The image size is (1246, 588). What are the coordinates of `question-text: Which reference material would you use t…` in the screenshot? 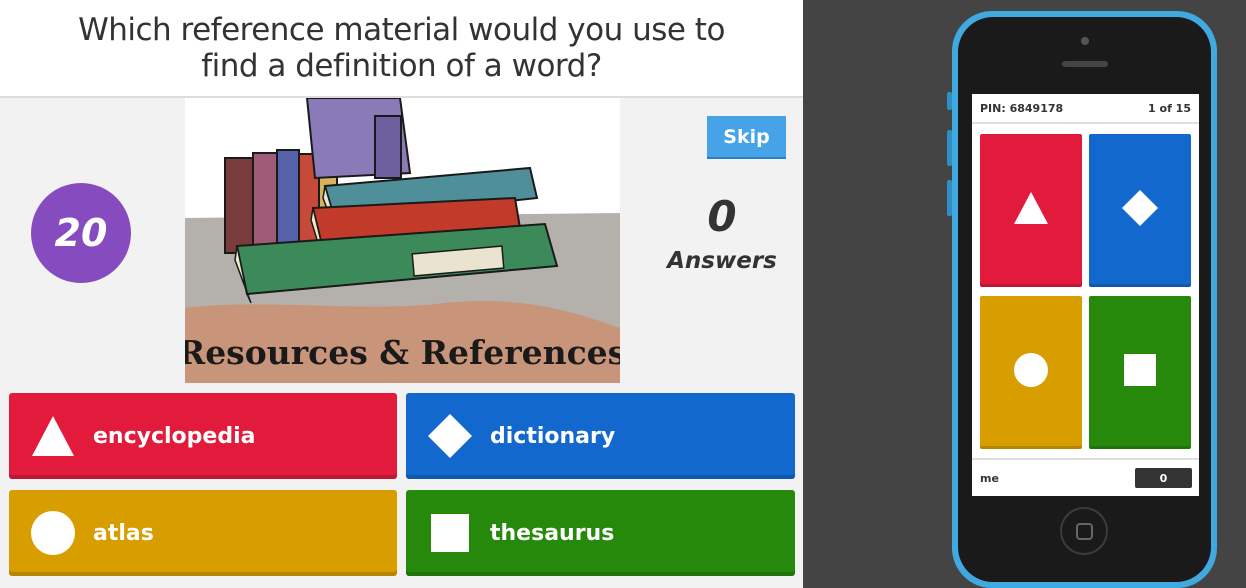 It's located at (401, 48).